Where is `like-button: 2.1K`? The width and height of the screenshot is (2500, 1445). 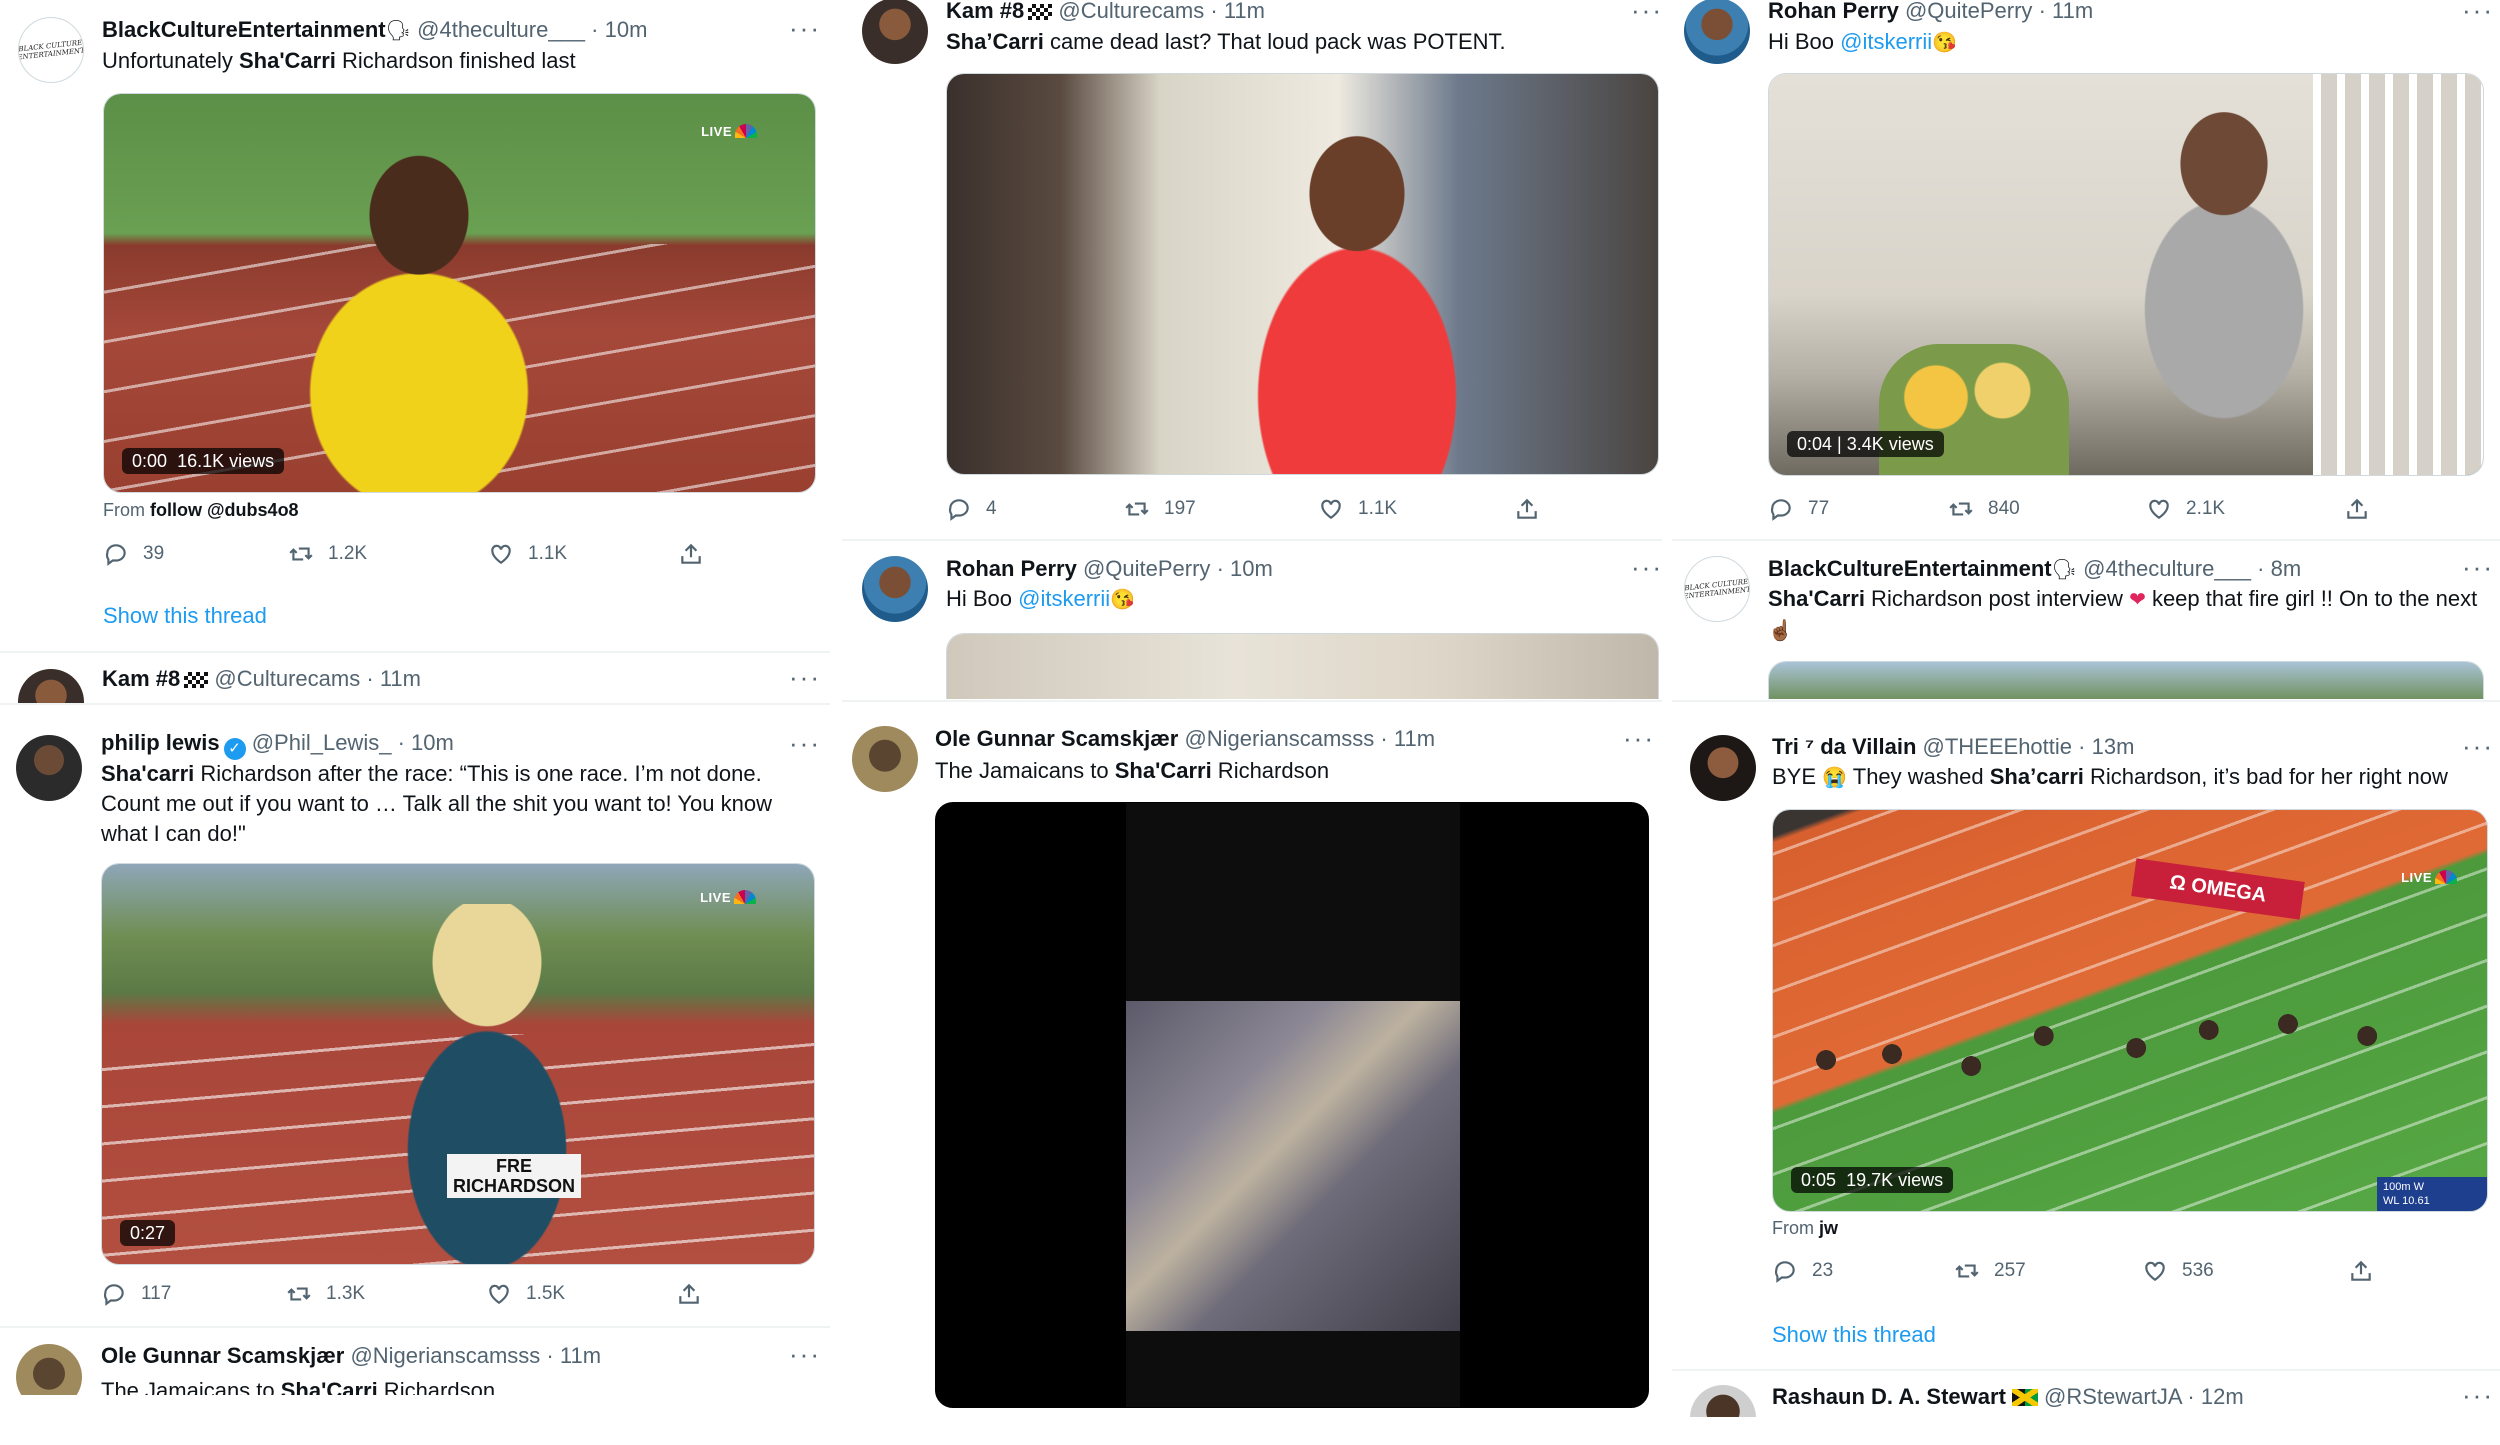
like-button: 2.1K is located at coordinates (2245, 509).